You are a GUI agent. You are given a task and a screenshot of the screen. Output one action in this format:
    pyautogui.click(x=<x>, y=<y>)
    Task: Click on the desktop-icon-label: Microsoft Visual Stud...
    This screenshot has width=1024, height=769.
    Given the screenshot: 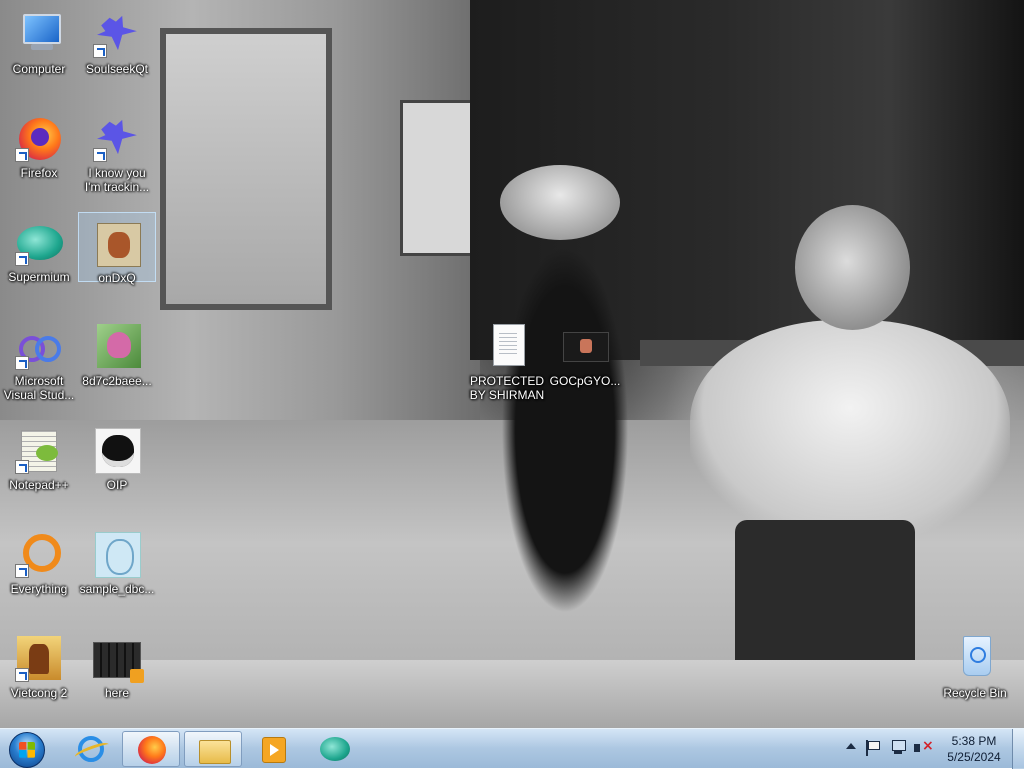 What is the action you would take?
    pyautogui.click(x=39, y=388)
    